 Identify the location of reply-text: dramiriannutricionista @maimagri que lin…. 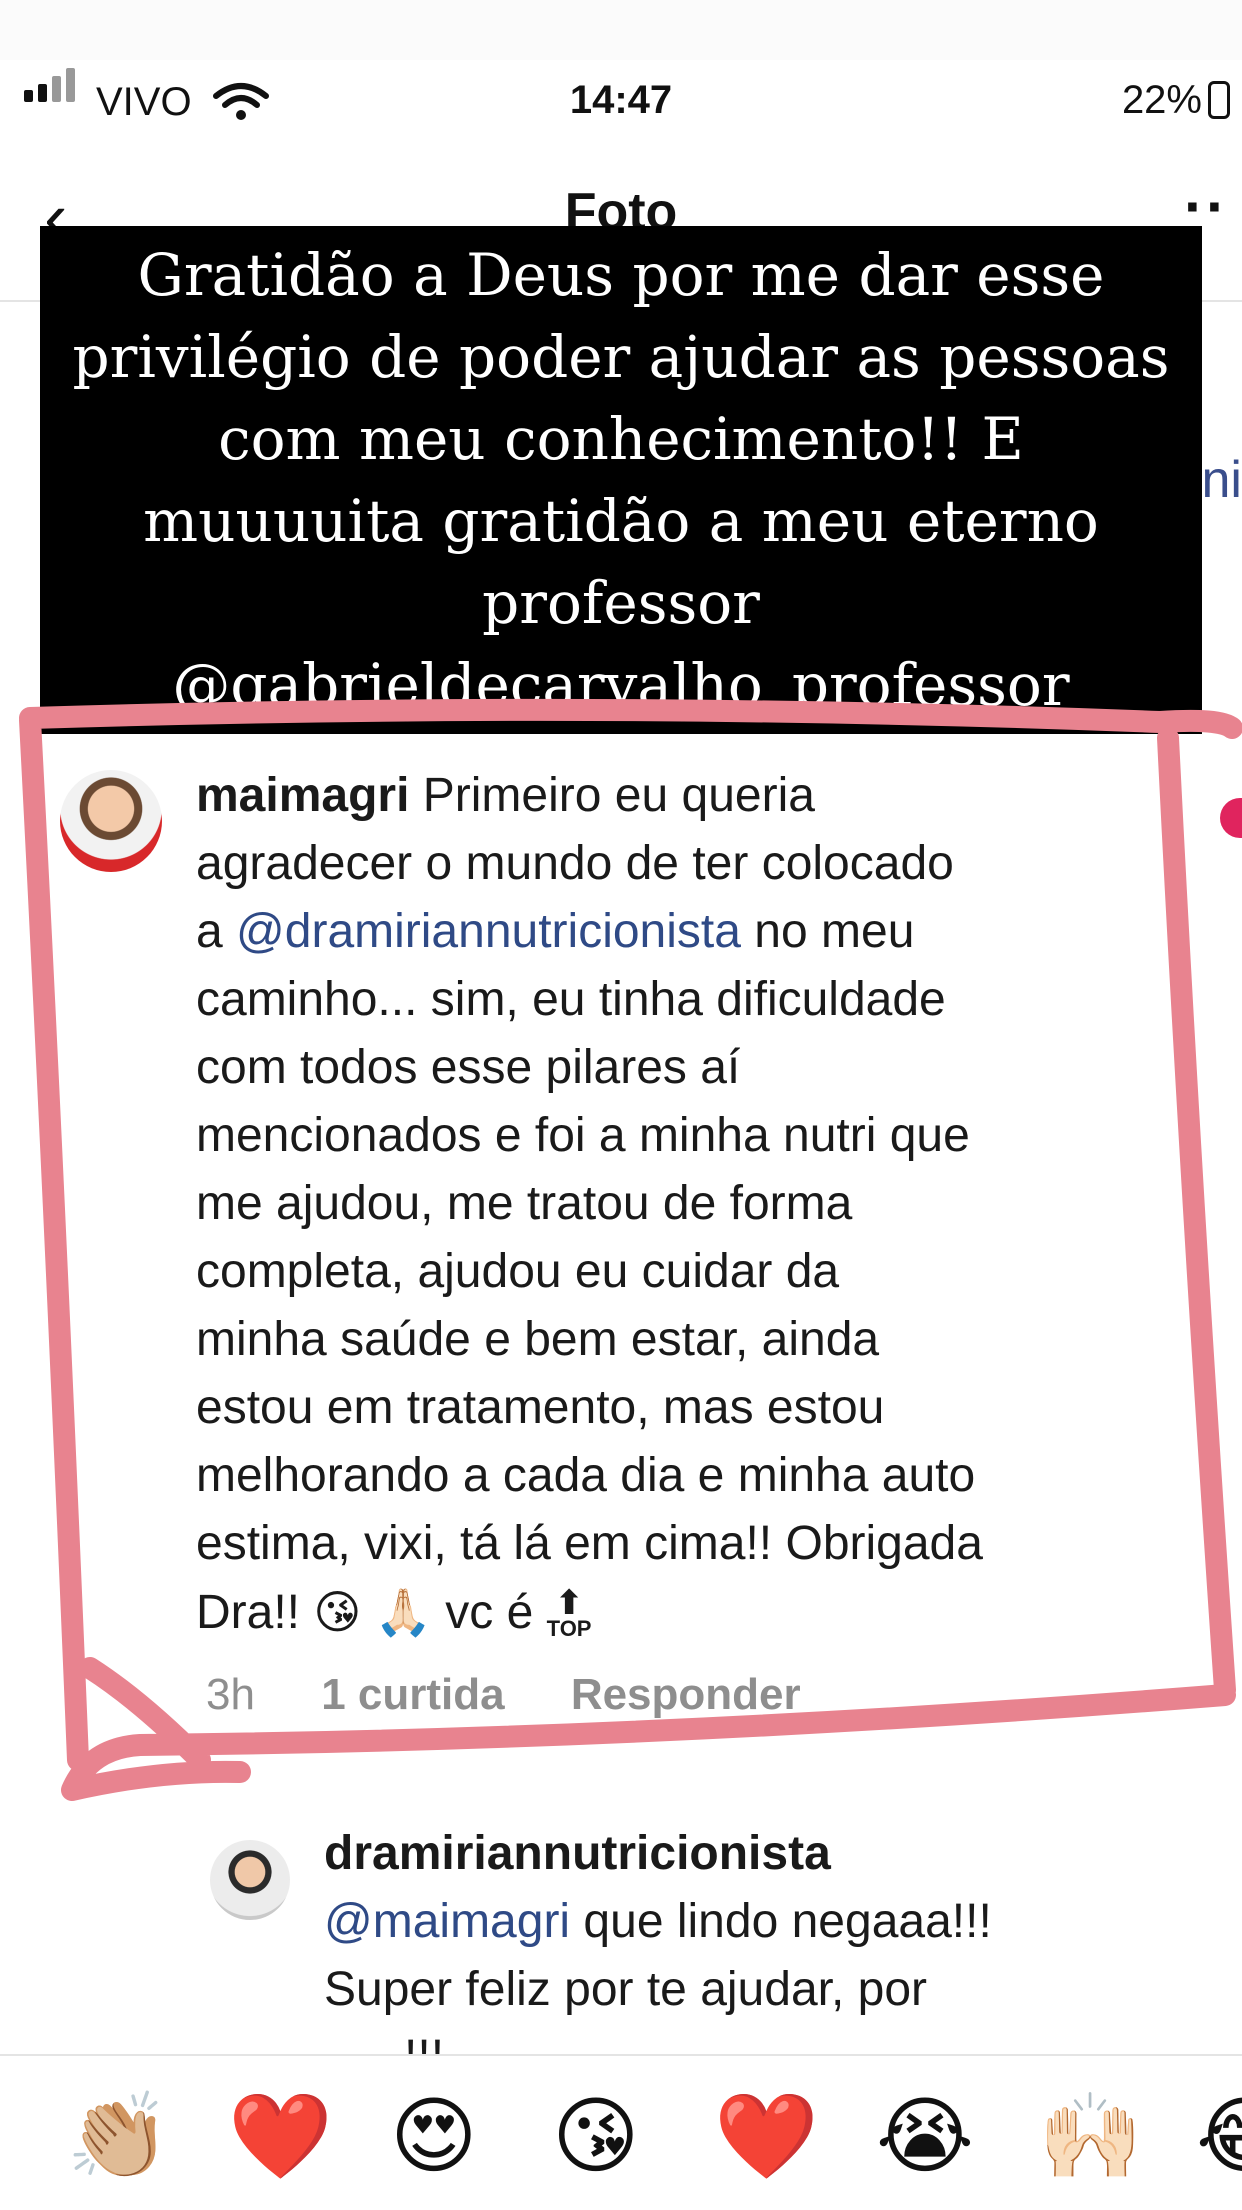
(764, 1937).